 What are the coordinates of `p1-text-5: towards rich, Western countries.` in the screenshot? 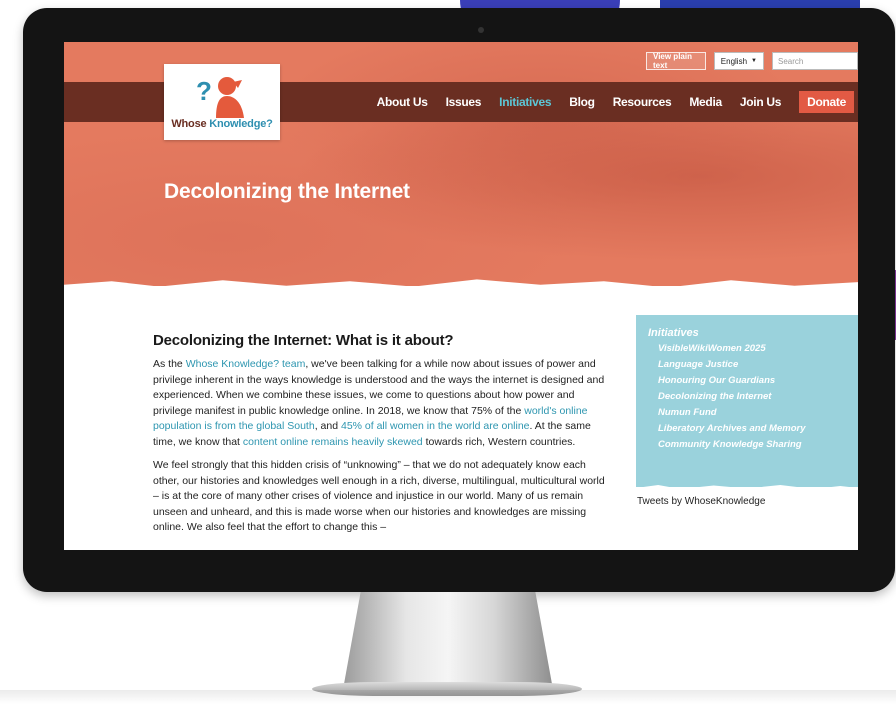 It's located at (499, 441).